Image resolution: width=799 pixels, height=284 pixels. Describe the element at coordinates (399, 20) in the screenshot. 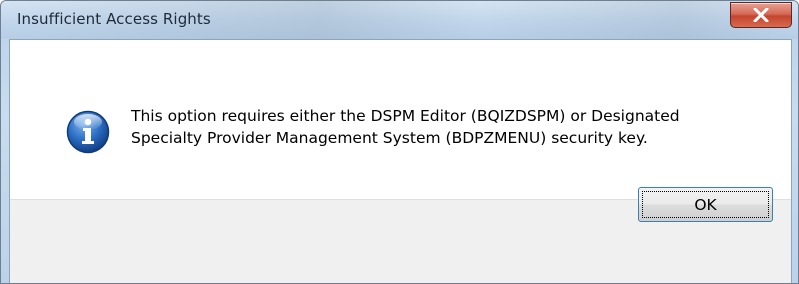

I see `title-bar: Insufficient Access Rights` at that location.